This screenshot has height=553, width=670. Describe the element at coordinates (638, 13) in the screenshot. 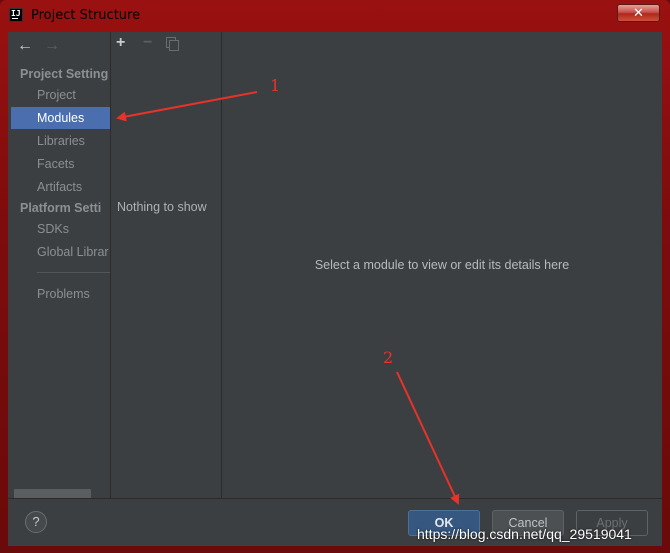

I see `close-button: ✕` at that location.